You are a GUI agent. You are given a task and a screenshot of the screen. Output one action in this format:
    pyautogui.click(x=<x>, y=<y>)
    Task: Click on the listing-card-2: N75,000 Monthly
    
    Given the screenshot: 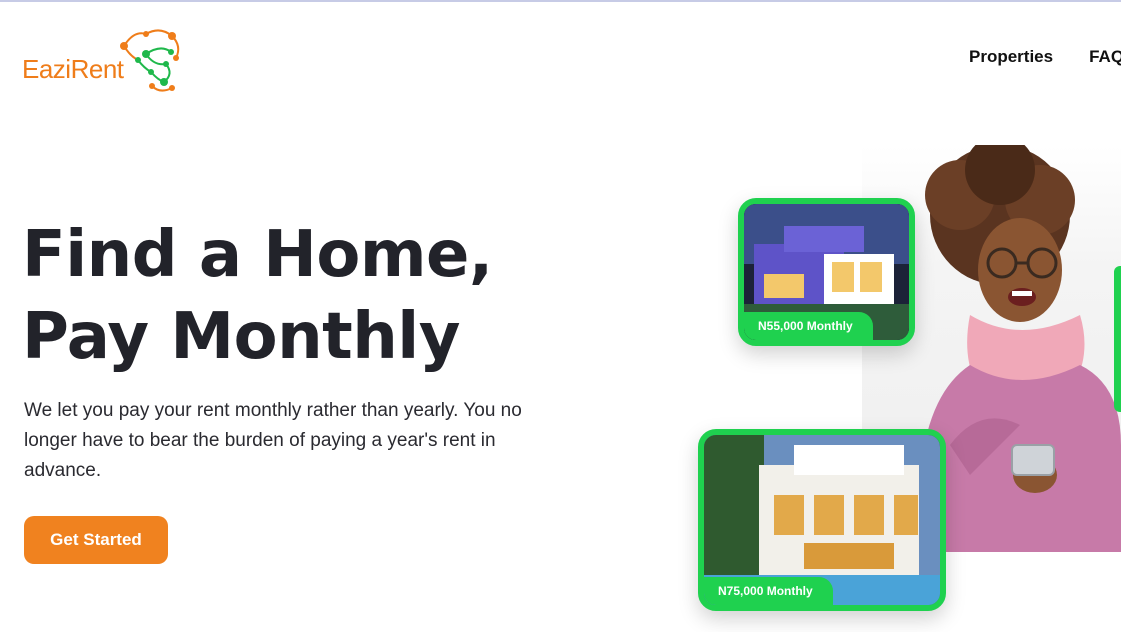 What is the action you would take?
    pyautogui.click(x=822, y=520)
    